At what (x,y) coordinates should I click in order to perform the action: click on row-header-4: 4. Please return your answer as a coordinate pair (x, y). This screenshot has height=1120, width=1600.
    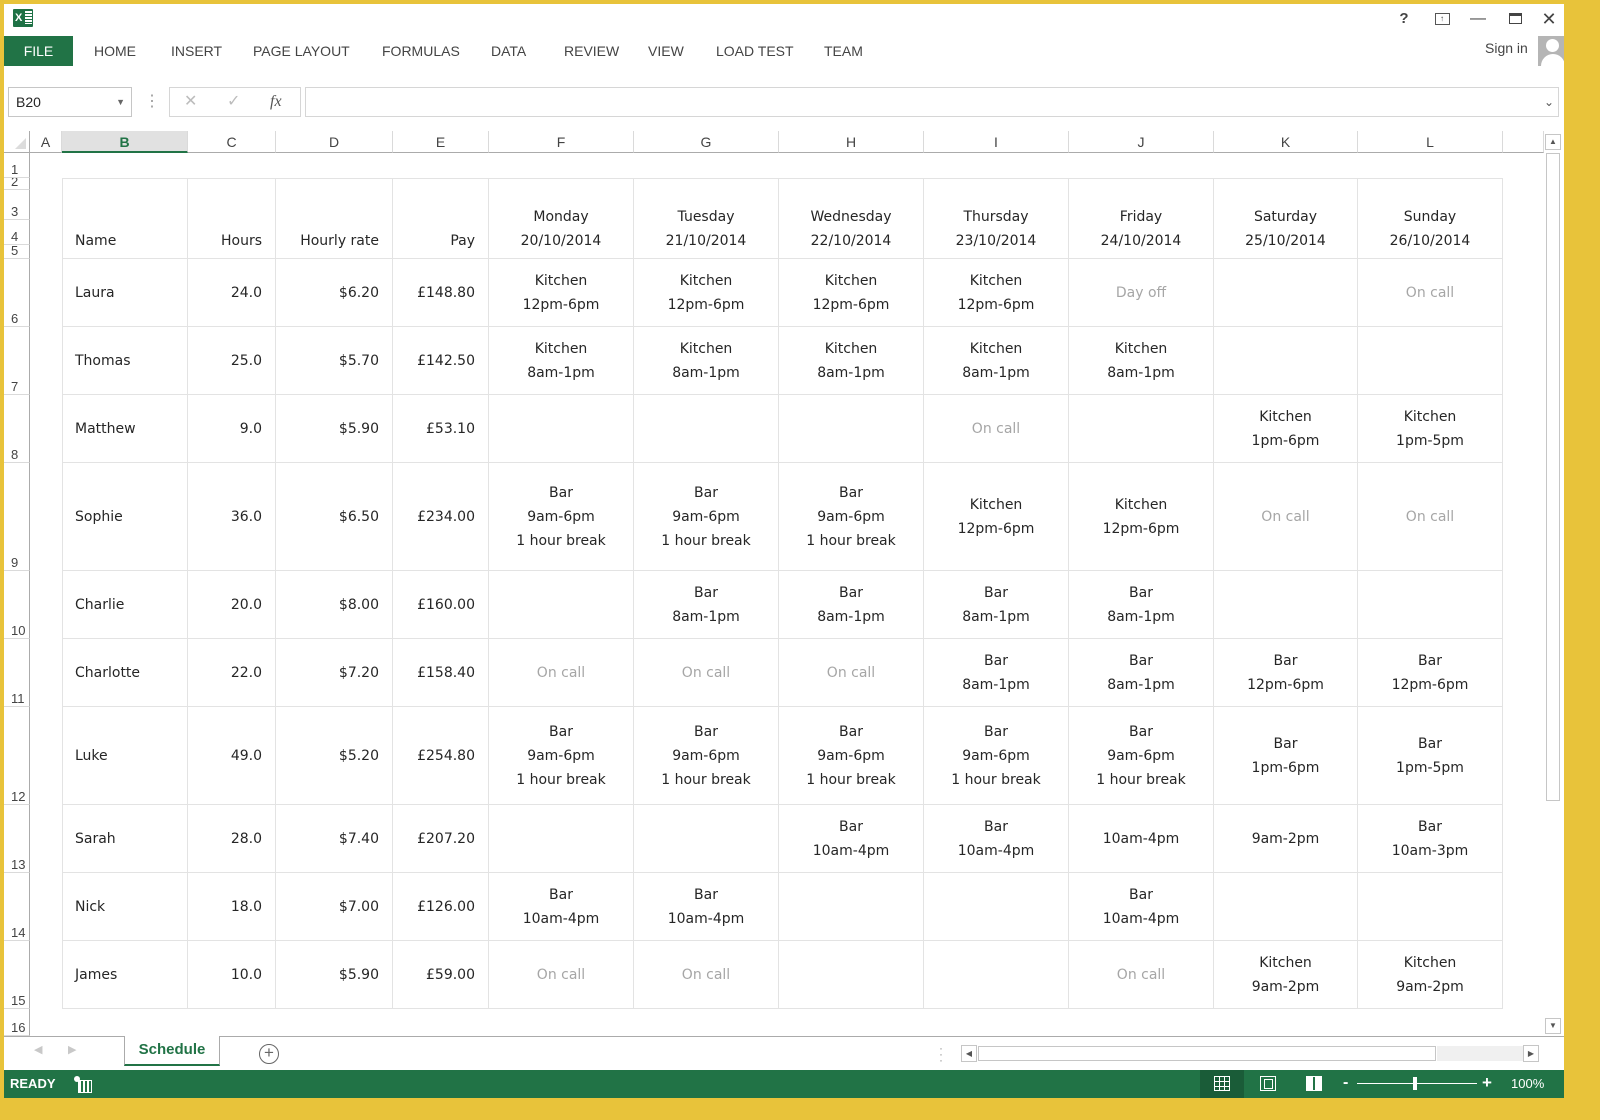
    Looking at the image, I should click on (17, 232).